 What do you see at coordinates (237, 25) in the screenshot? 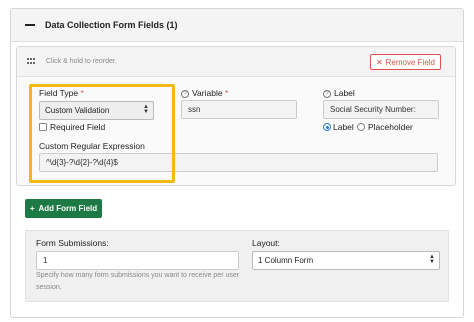
I see `section-header: Data Collection Form Fields (1)` at bounding box center [237, 25].